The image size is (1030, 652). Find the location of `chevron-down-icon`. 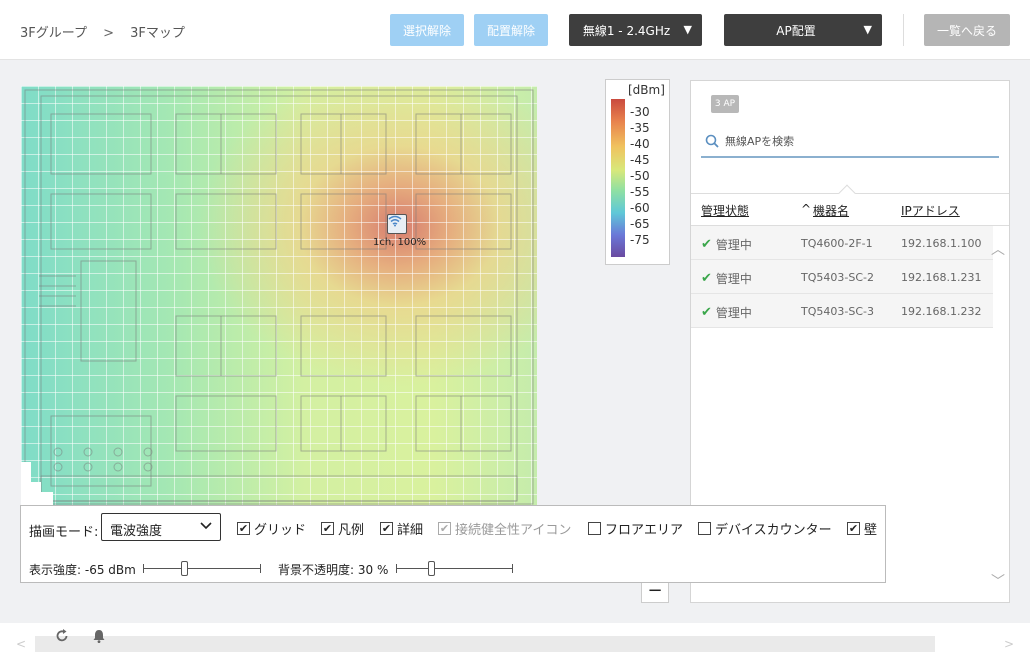

chevron-down-icon is located at coordinates (206, 527).